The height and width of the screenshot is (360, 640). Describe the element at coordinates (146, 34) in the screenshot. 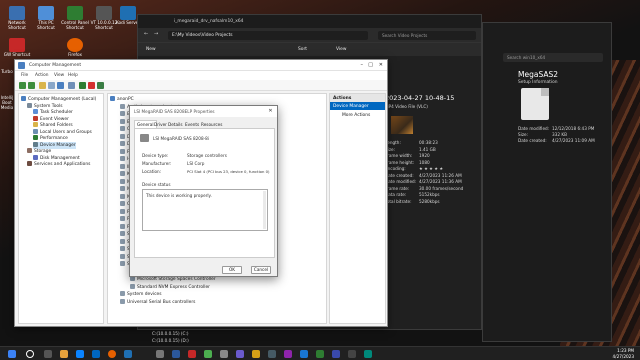

I see `back-arrow-icon: ←` at that location.